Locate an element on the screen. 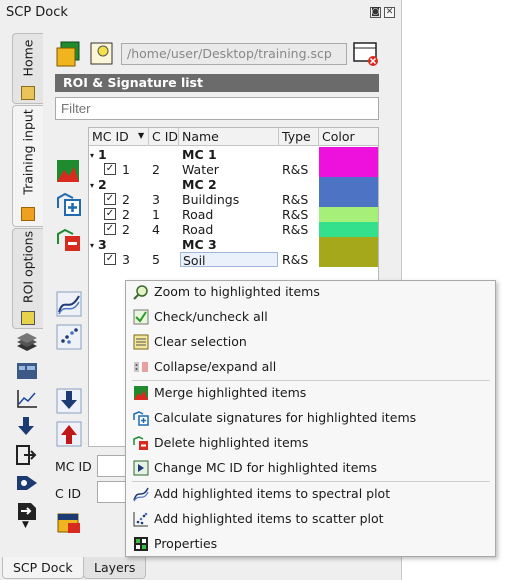 This screenshot has height=580, width=516. chevron-down-icon: ▼ is located at coordinates (25, 525).